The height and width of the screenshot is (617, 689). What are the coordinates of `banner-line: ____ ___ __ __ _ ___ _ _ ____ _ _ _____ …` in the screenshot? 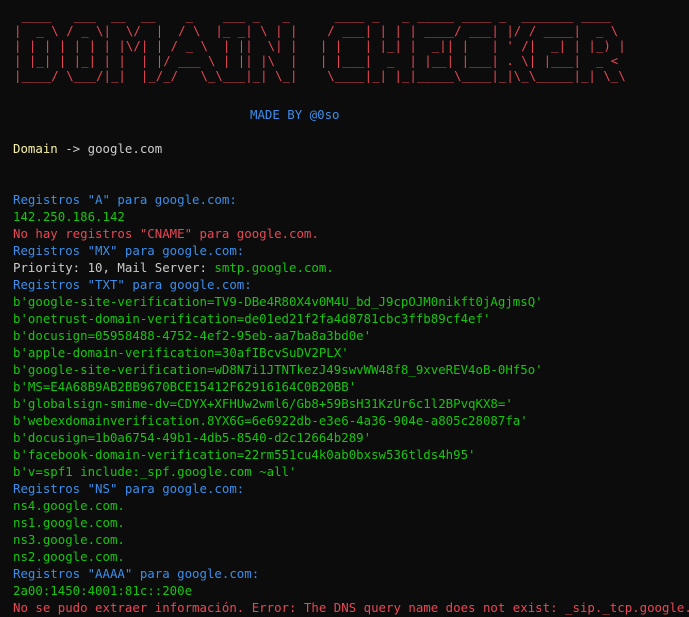 It's located at (320, 15).